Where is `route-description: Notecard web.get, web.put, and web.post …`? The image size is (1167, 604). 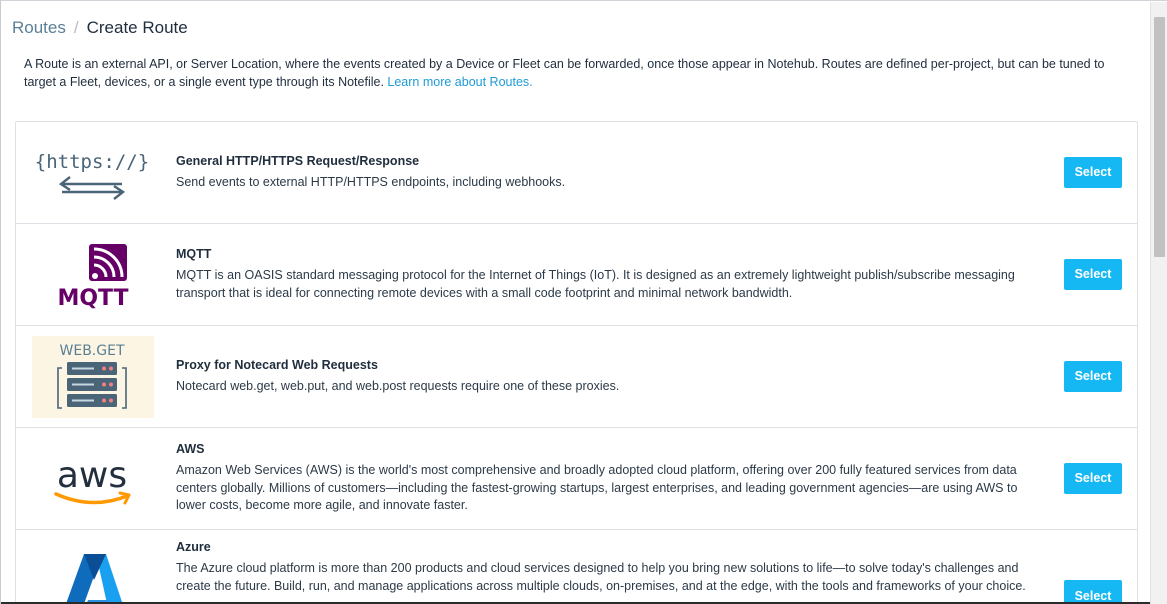
route-description: Notecard web.get, web.put, and web.post … is located at coordinates (398, 385).